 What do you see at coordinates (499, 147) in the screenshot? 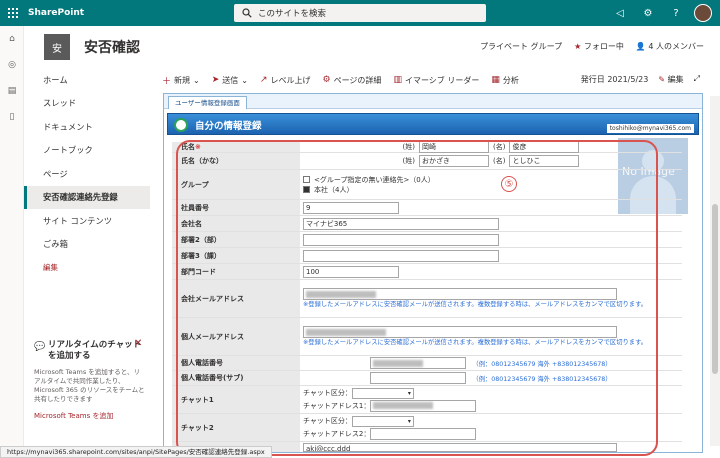
I see `givenname-prefix: (名)` at bounding box center [499, 147].